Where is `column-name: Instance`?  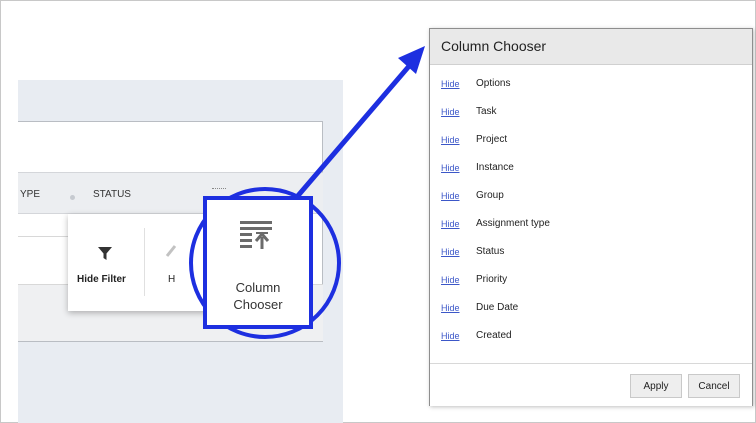
column-name: Instance is located at coordinates (495, 167).